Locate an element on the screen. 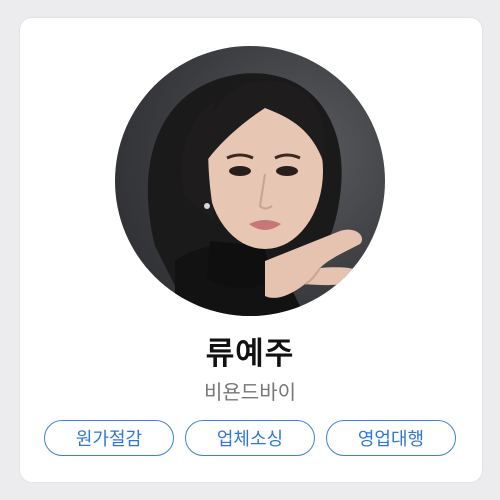 This screenshot has width=500, height=500. company-name: 비욘드바이 is located at coordinates (250, 392).